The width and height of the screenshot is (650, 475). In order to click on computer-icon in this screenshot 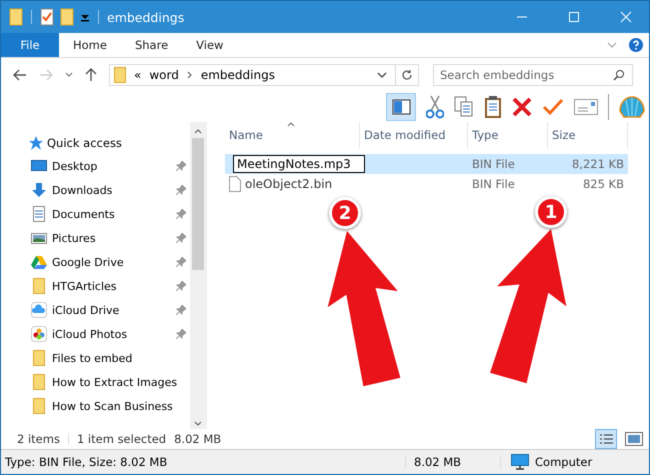, I will do `click(520, 462)`.